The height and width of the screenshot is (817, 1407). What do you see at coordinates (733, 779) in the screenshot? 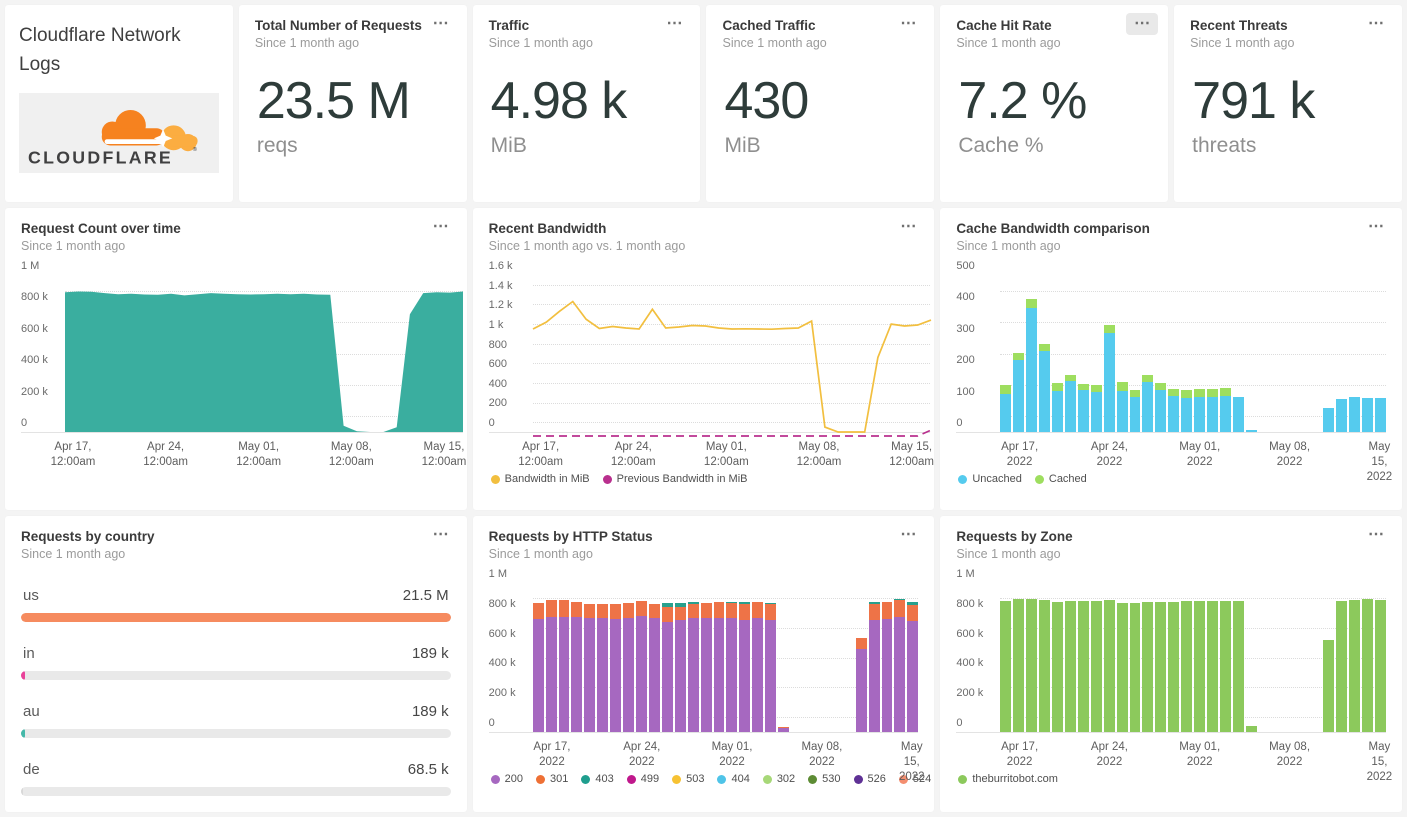
I see `legend-item: 404` at bounding box center [733, 779].